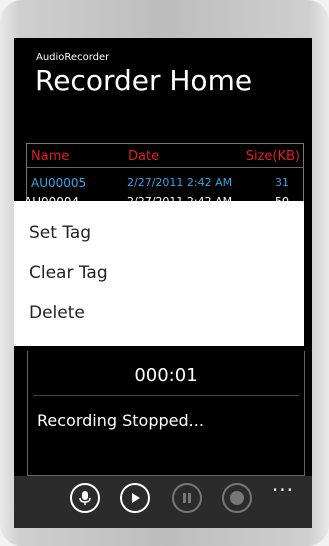 The image size is (329, 546). What do you see at coordinates (144, 156) in the screenshot?
I see `column-header-date: Date` at bounding box center [144, 156].